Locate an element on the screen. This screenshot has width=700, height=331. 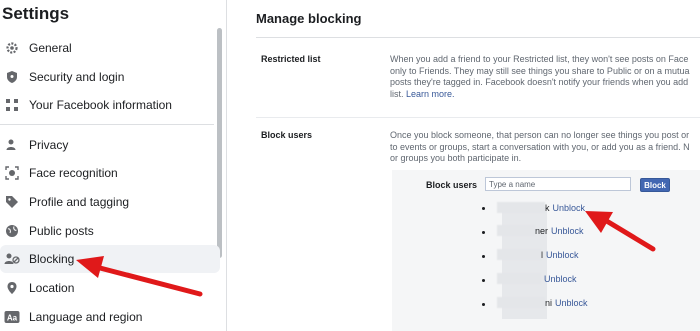
blocked-user-name: ner is located at coordinates (542, 230).